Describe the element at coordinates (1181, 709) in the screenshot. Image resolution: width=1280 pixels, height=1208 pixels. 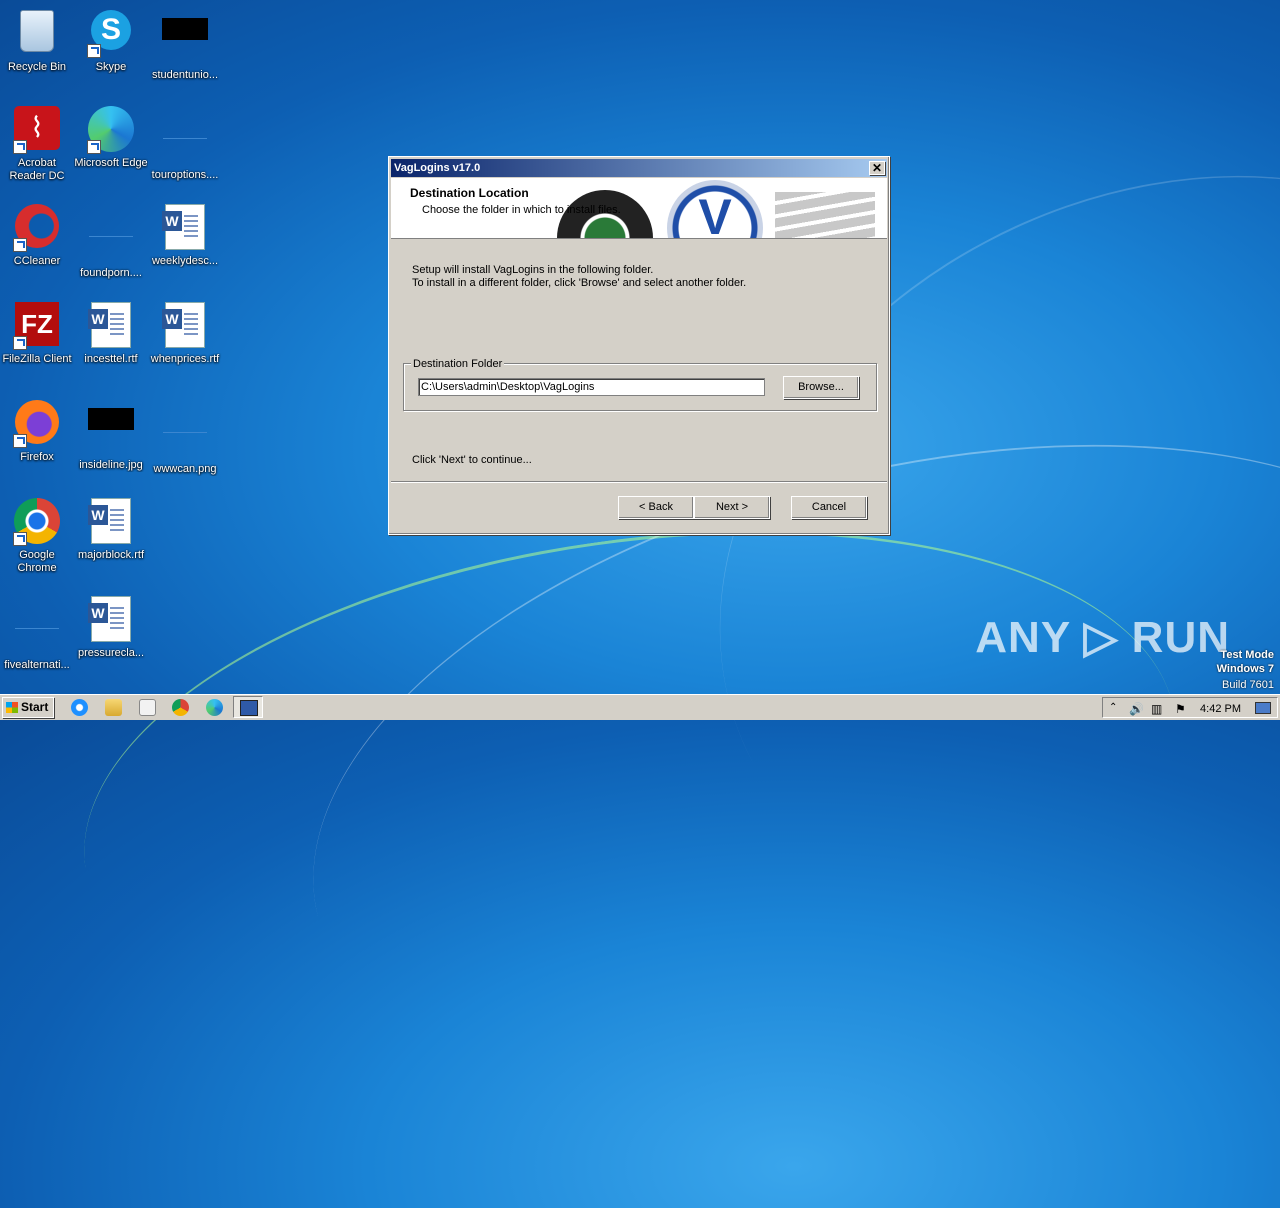
I see `action-center-flag-icon: ⚑` at that location.